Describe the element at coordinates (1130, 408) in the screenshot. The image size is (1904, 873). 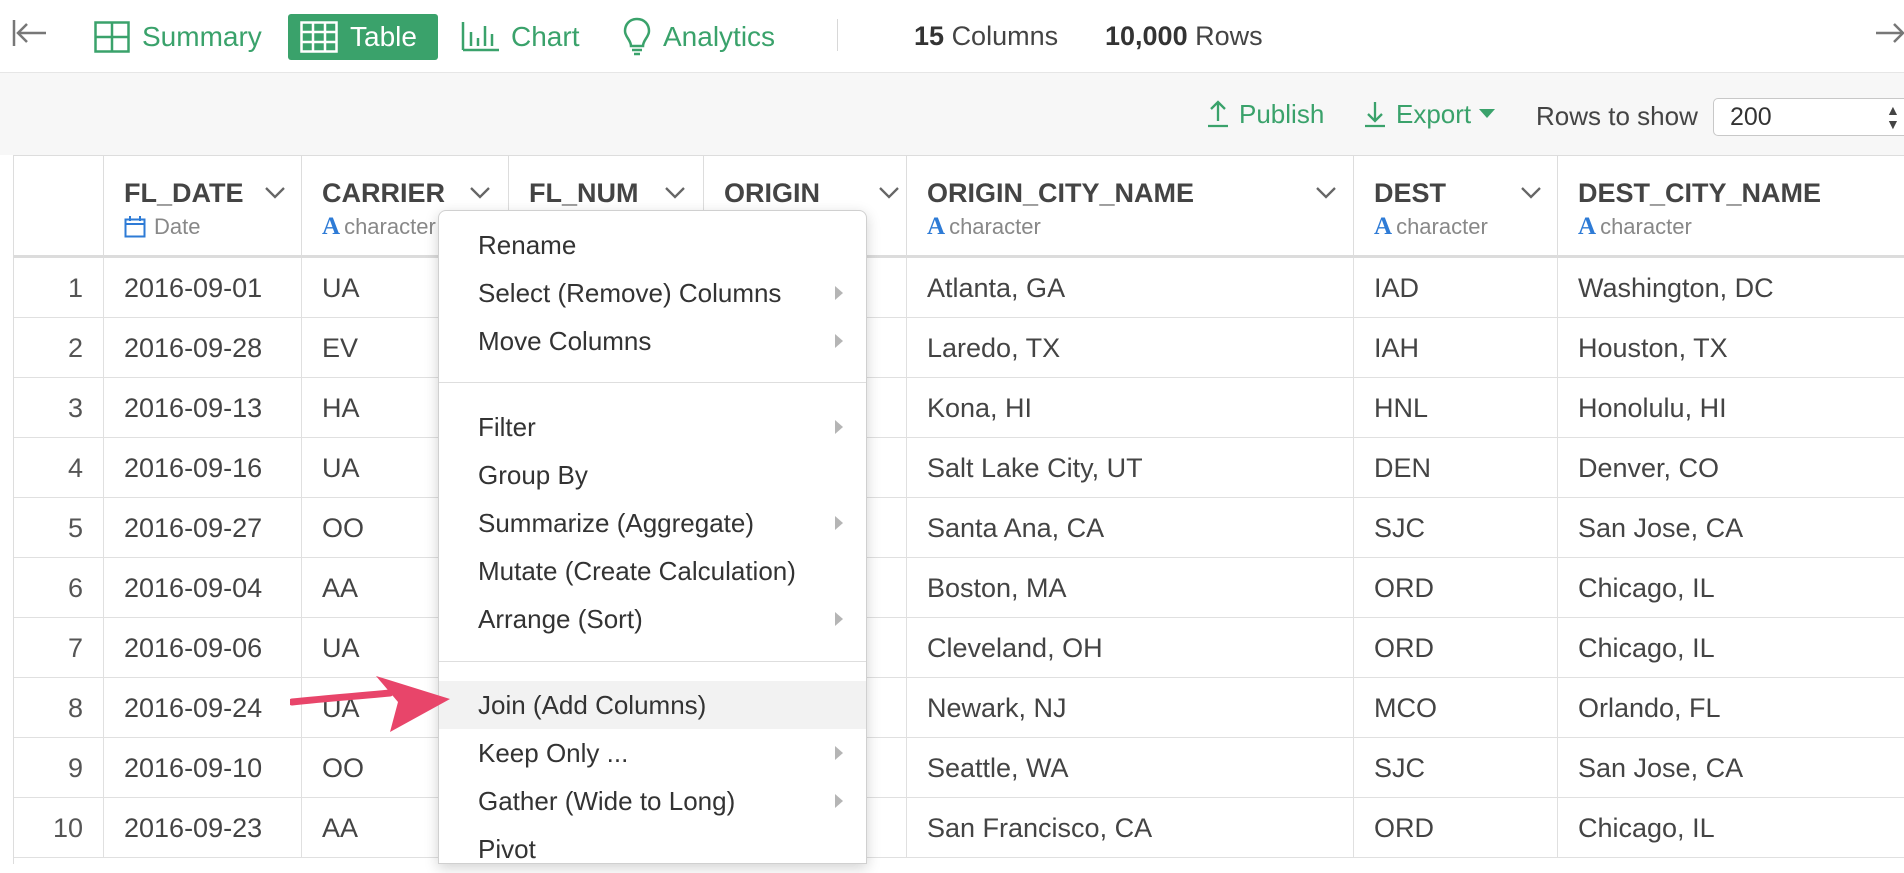
I see `cell-origin-city-name: Kona, HI` at that location.